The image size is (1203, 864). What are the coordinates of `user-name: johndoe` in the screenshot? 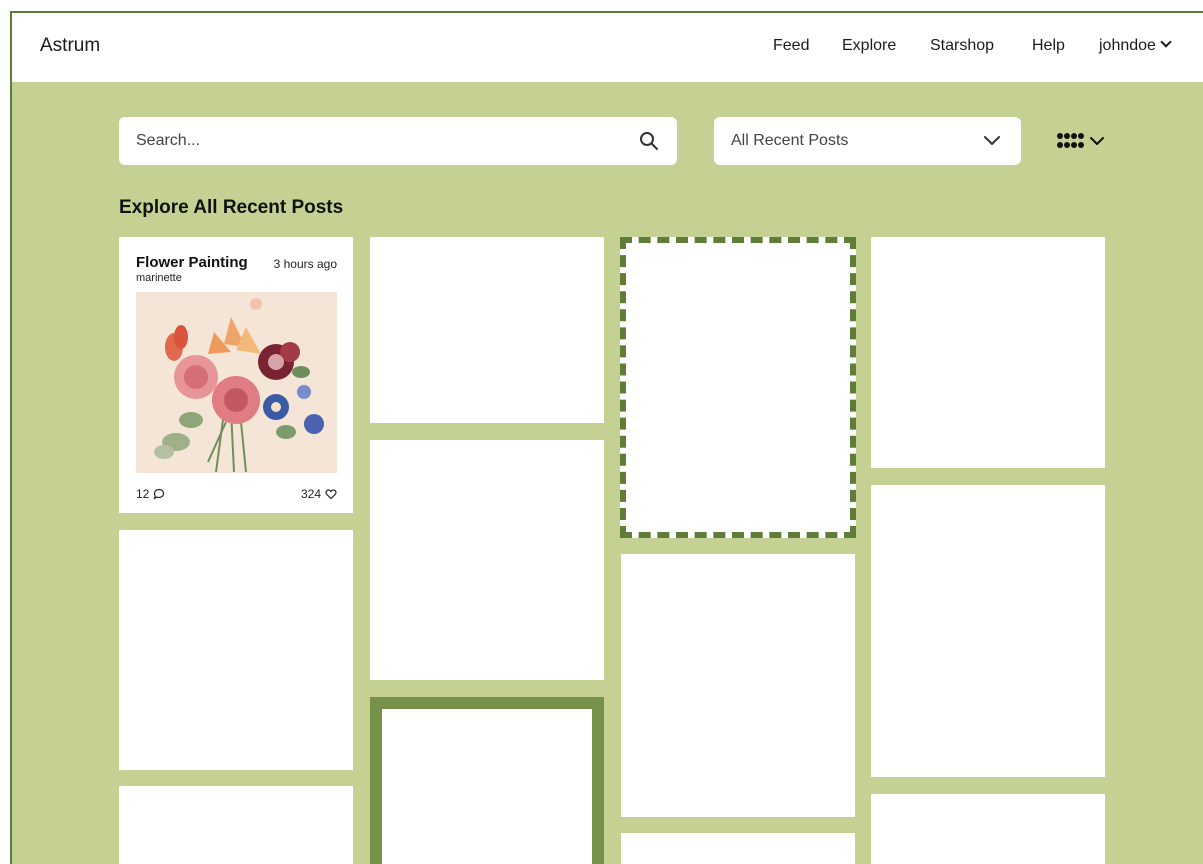 It's located at (1127, 45).